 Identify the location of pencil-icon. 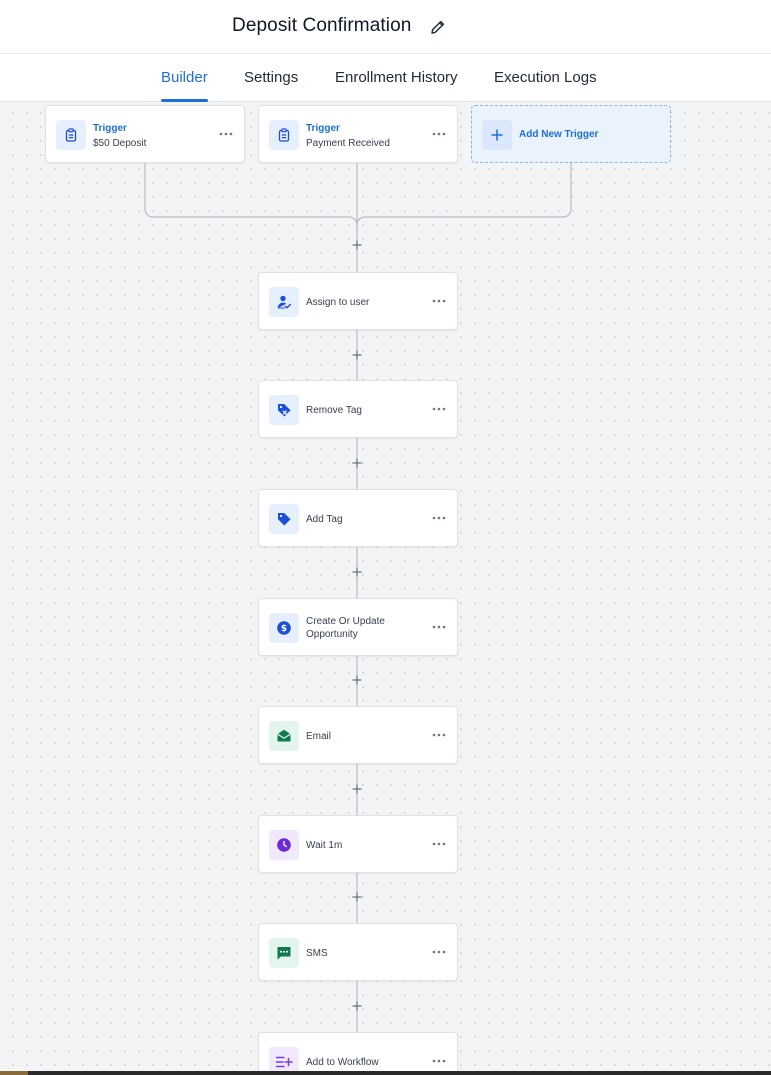
(438, 27).